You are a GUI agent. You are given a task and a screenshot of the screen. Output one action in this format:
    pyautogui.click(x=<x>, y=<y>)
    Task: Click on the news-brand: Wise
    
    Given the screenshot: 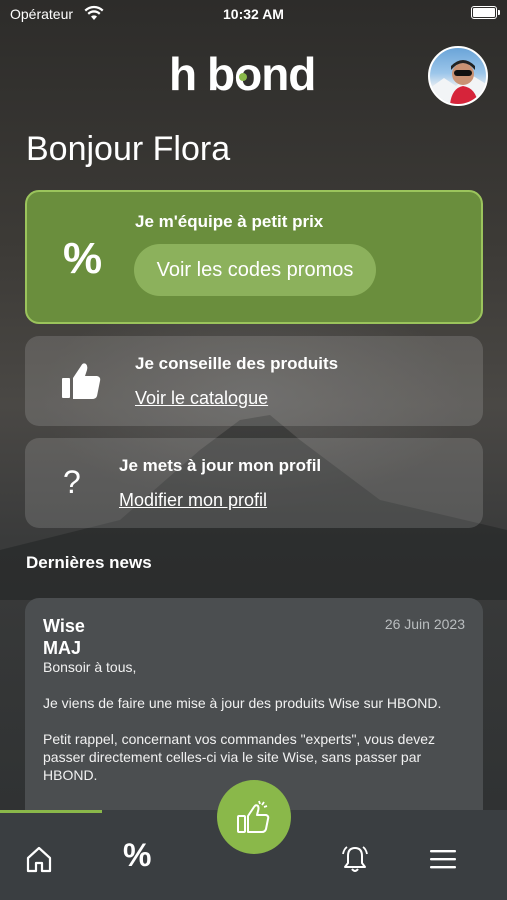 What is the action you would take?
    pyautogui.click(x=64, y=626)
    